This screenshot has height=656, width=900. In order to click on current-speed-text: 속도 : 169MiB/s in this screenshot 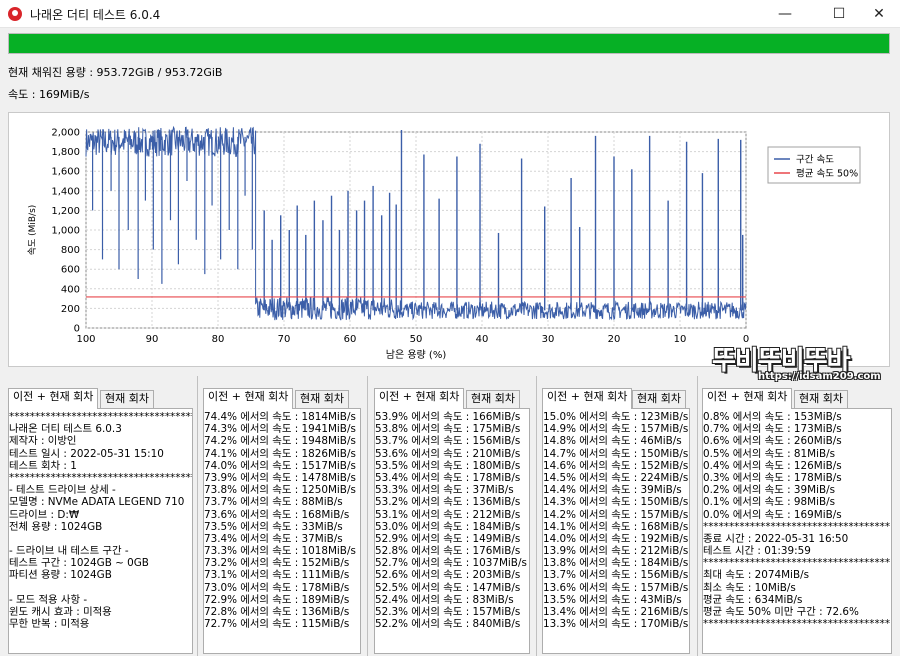, I will do `click(49, 94)`.